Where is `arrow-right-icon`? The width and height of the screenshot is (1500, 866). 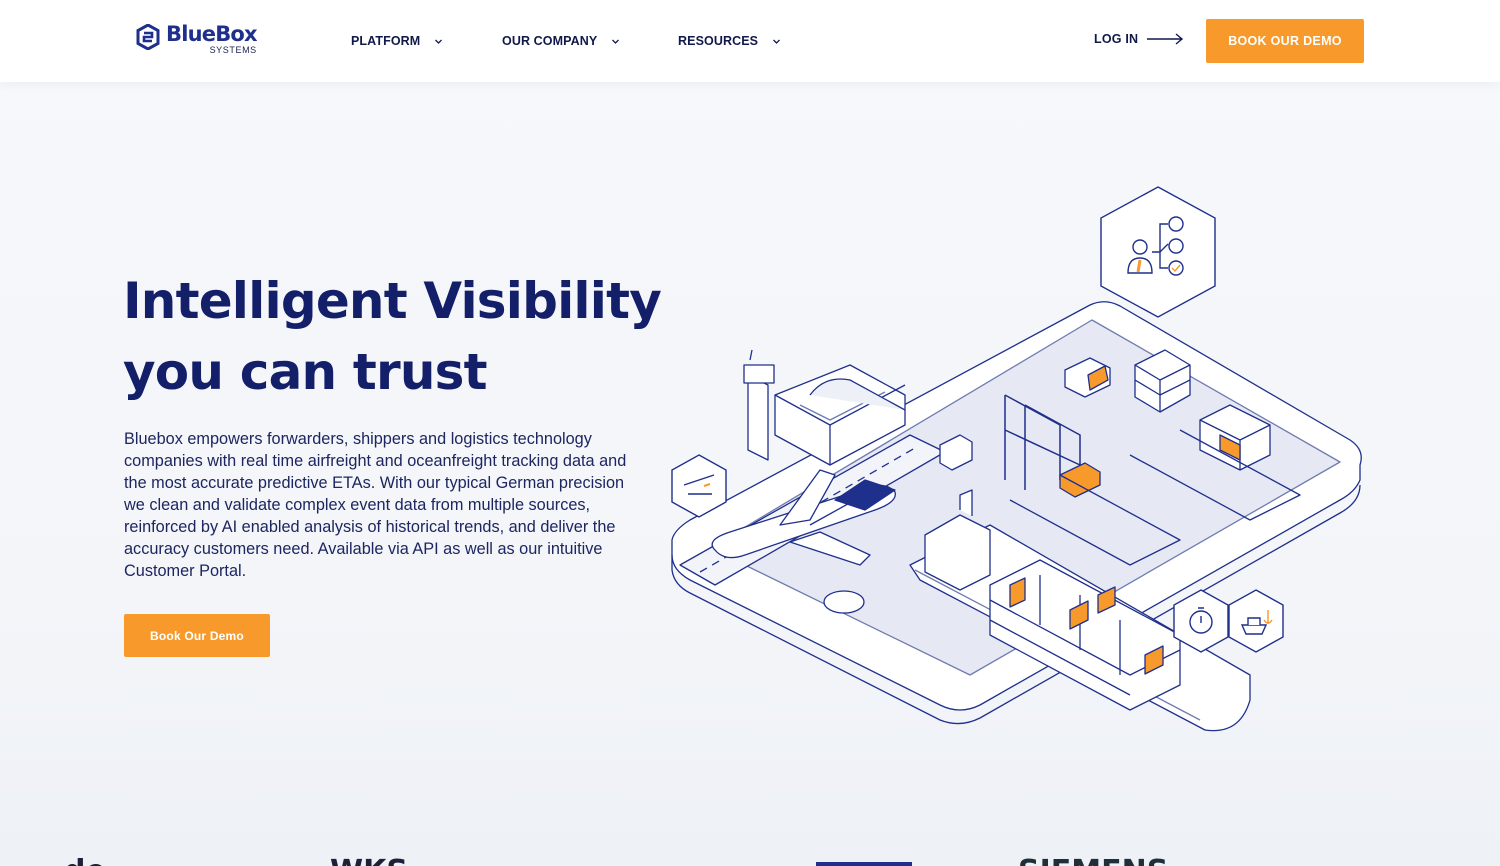
arrow-right-icon is located at coordinates (1165, 39).